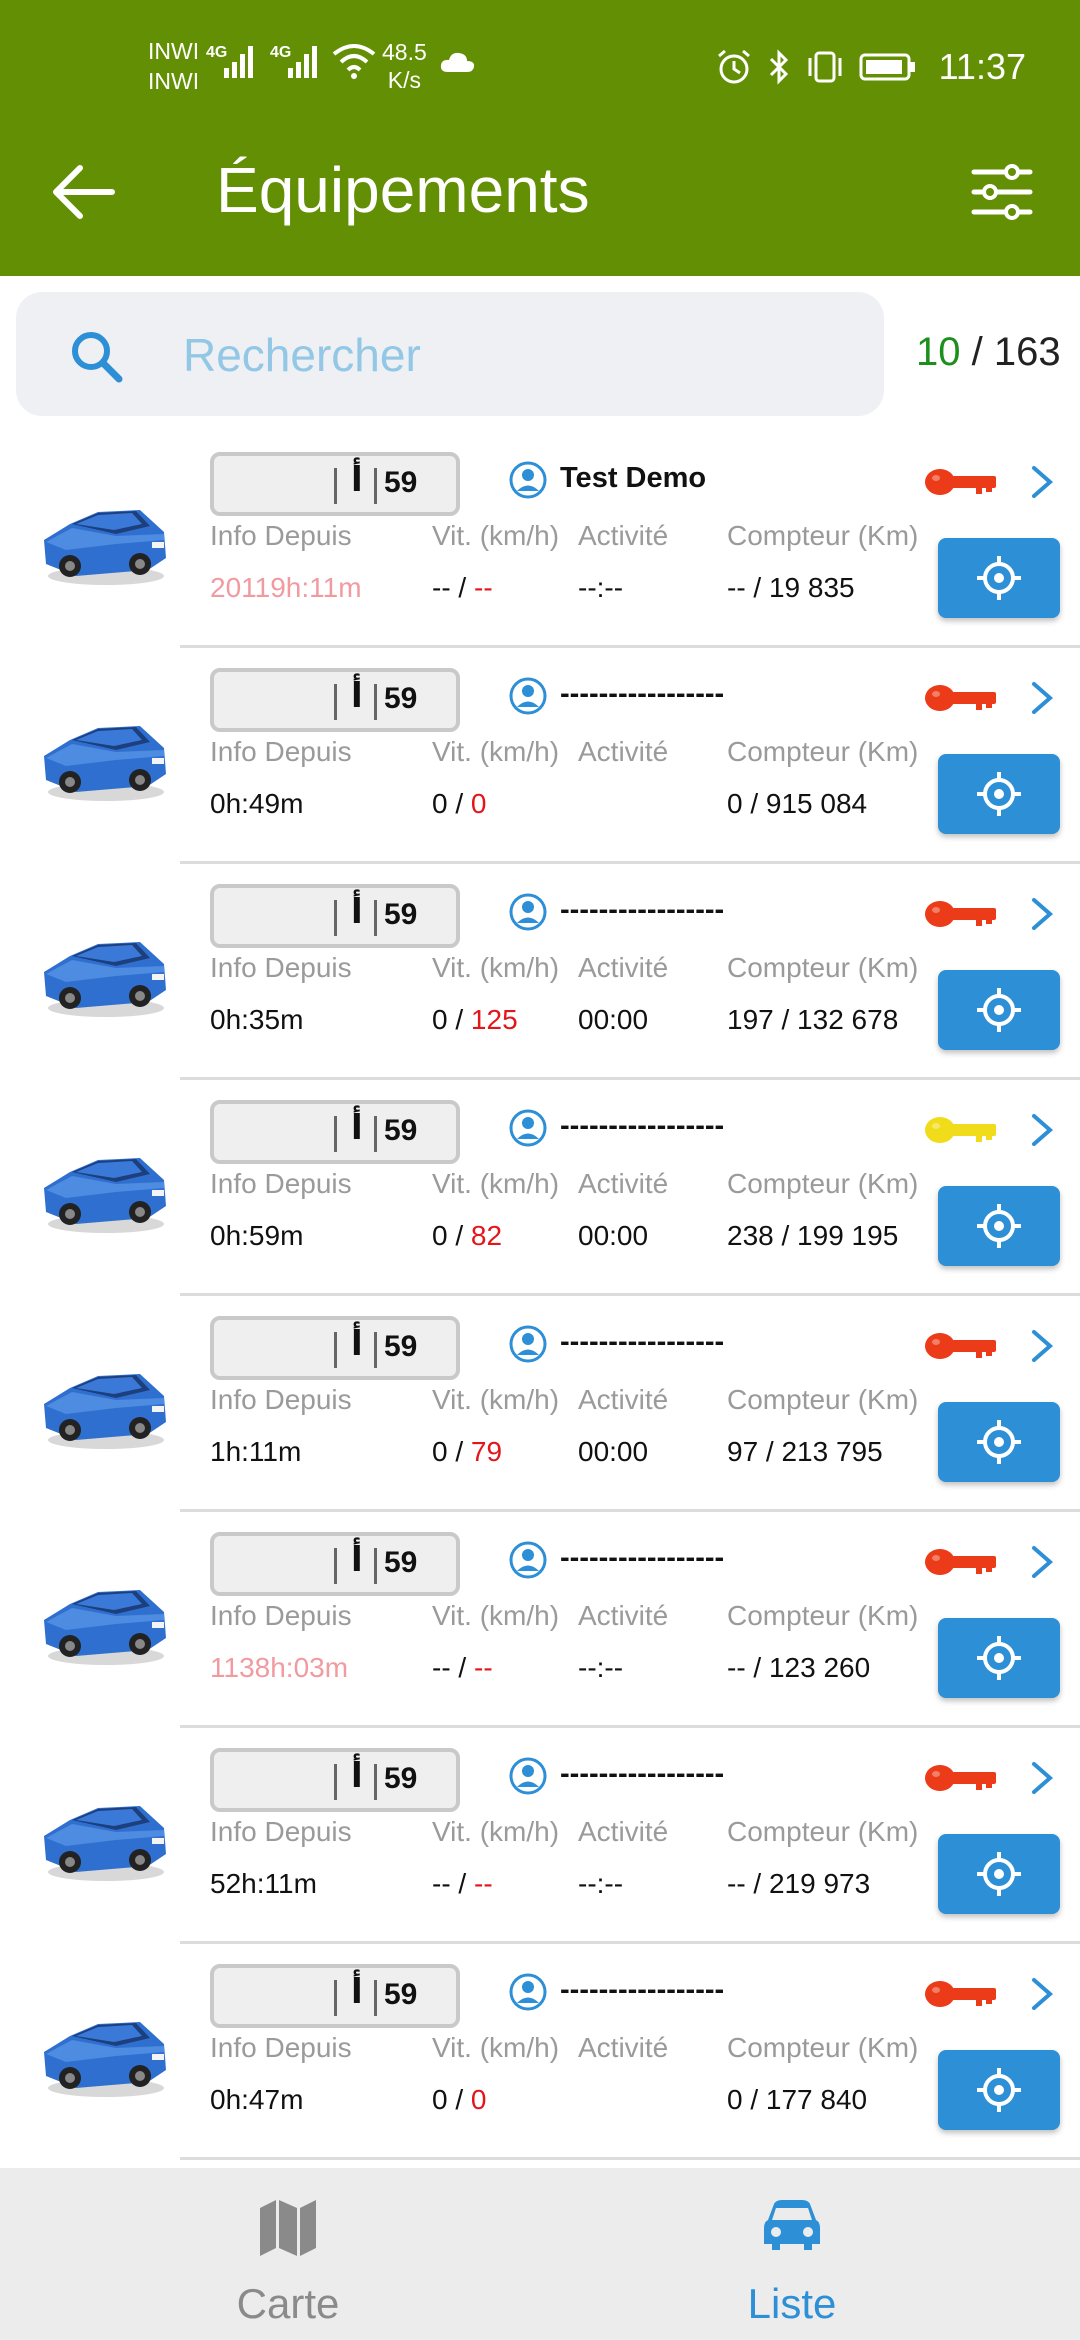 The image size is (1080, 2340). What do you see at coordinates (623, 2047) in the screenshot?
I see `activity-label: Activité` at bounding box center [623, 2047].